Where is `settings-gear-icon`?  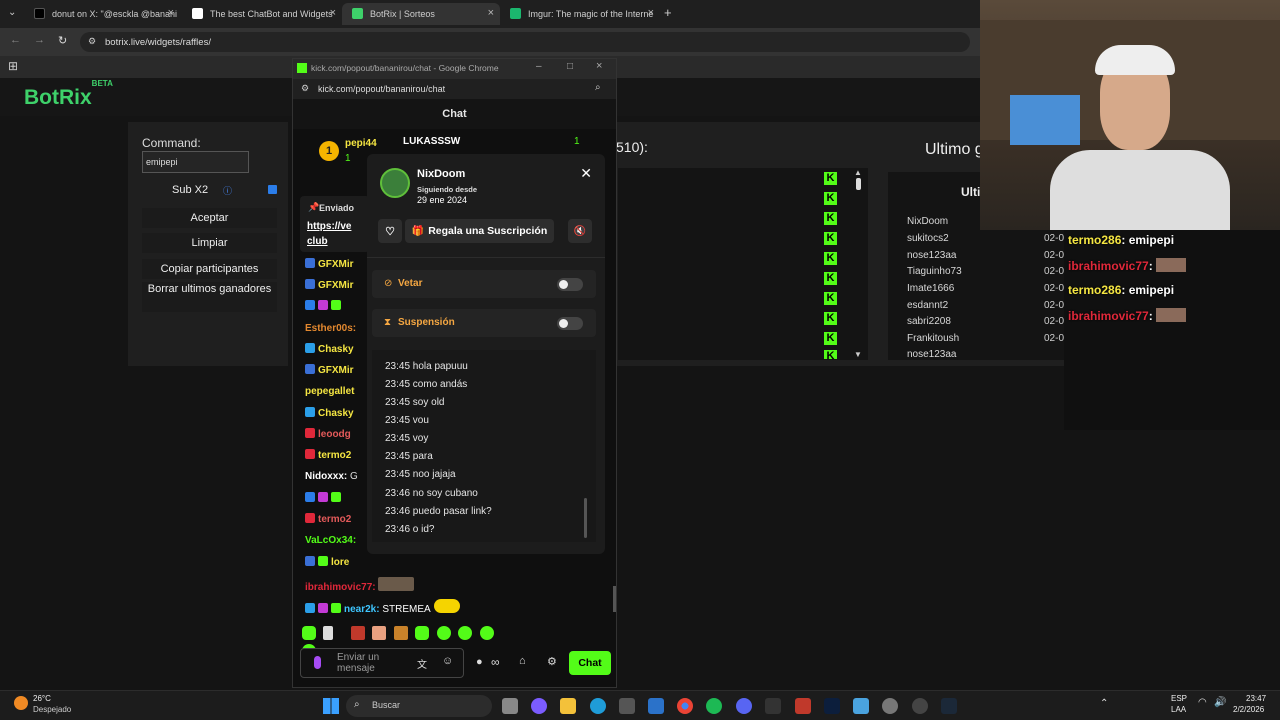 settings-gear-icon is located at coordinates (890, 706).